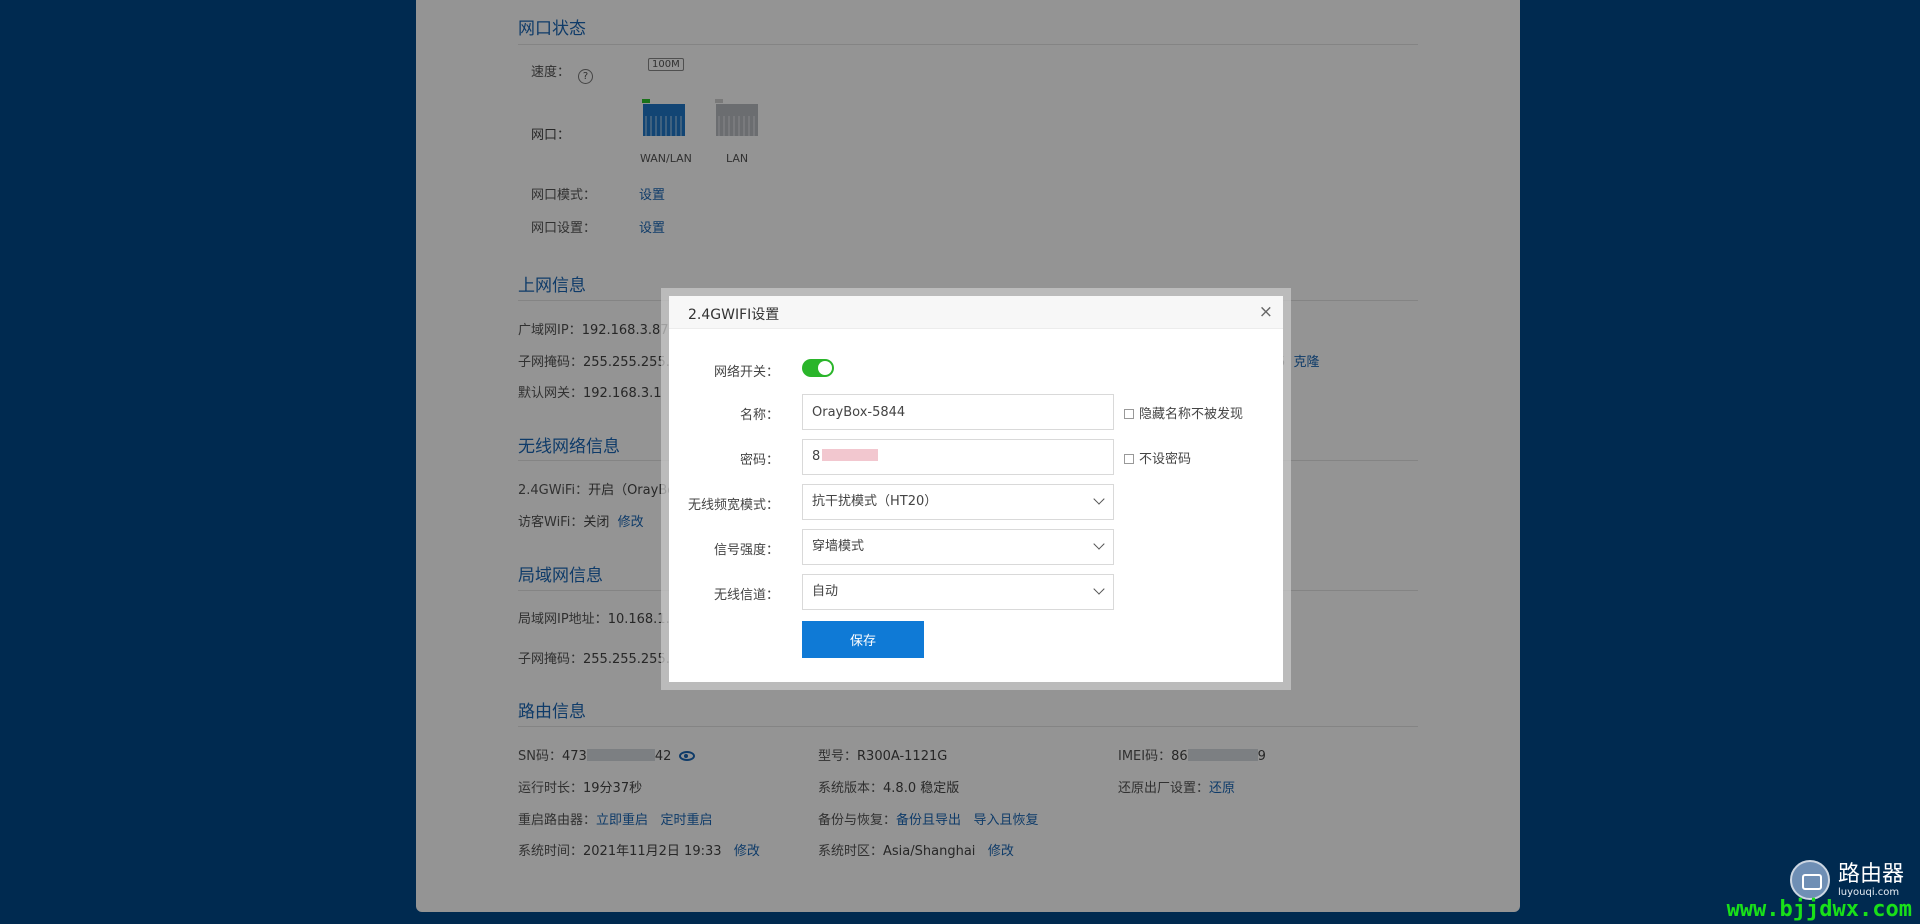 Image resolution: width=1920 pixels, height=924 pixels. What do you see at coordinates (1870, 874) in the screenshot?
I see `watermark-cn: 路由器` at bounding box center [1870, 874].